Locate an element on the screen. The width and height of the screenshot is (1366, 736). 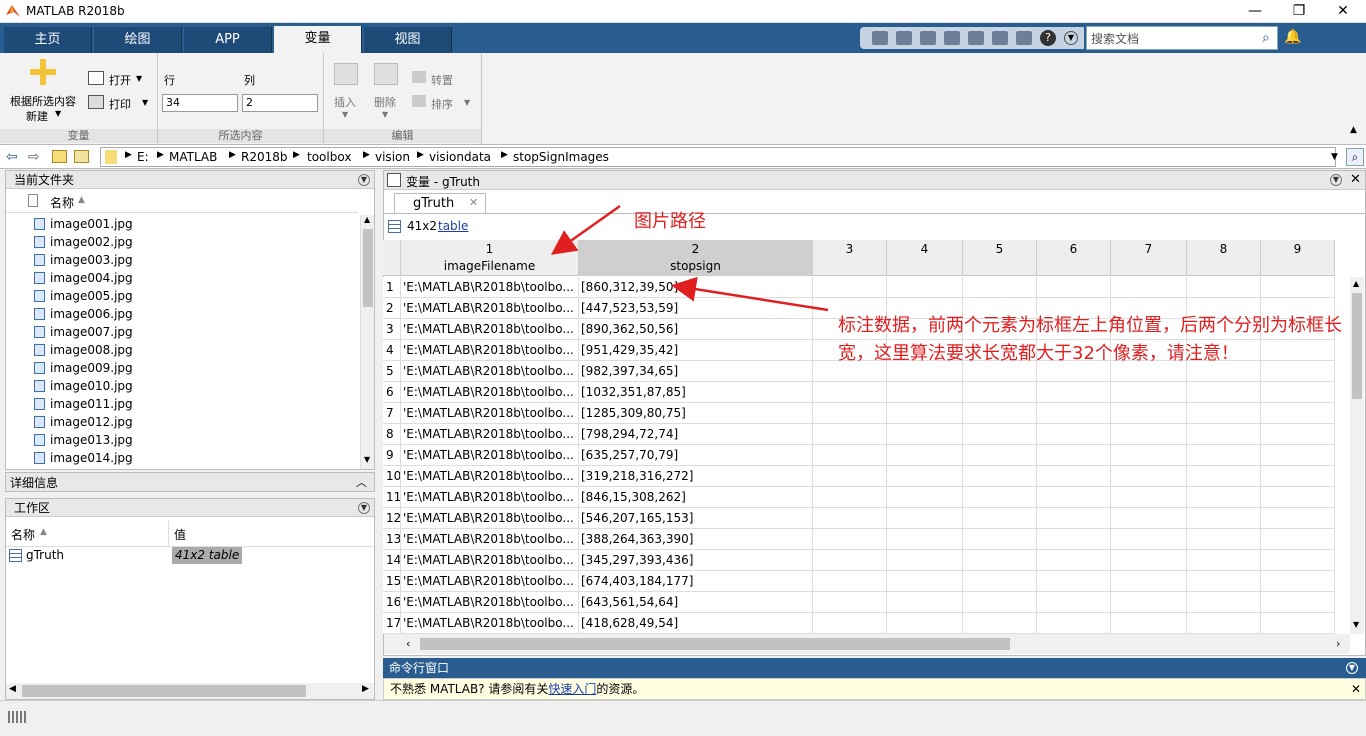
column-header: 4 is located at coordinates (925, 258).